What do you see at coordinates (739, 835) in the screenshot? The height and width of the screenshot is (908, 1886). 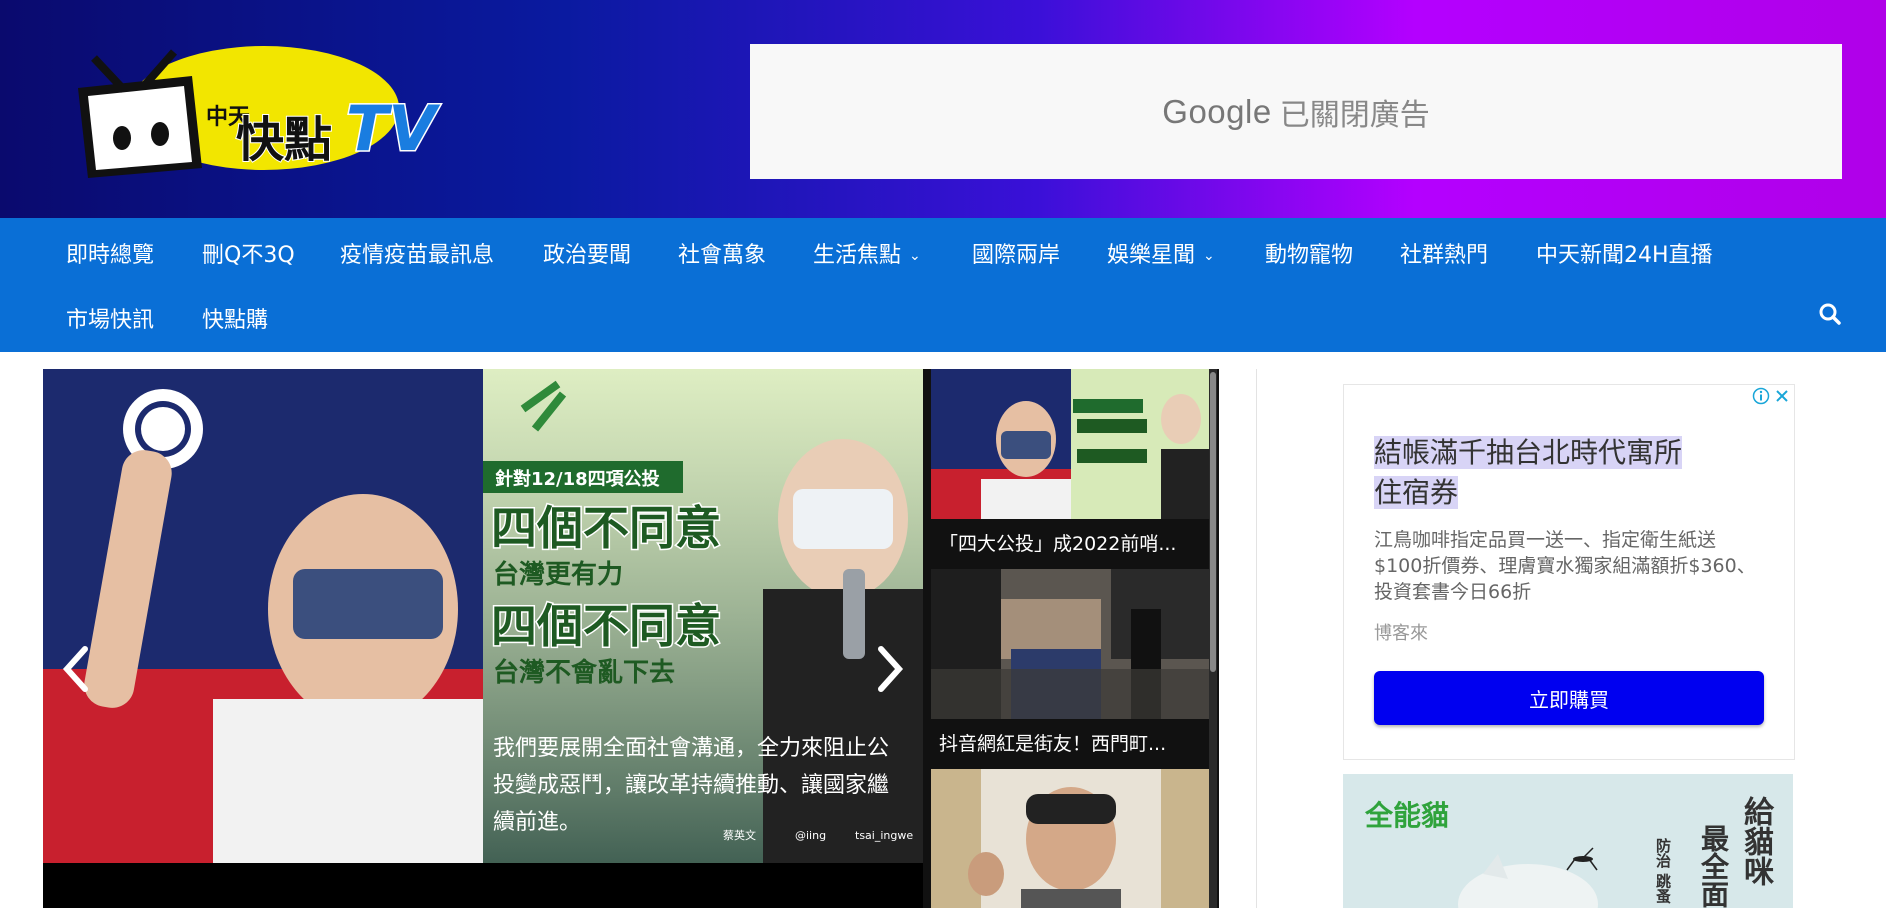 I see `graphic-credit1: 蔡英文` at bounding box center [739, 835].